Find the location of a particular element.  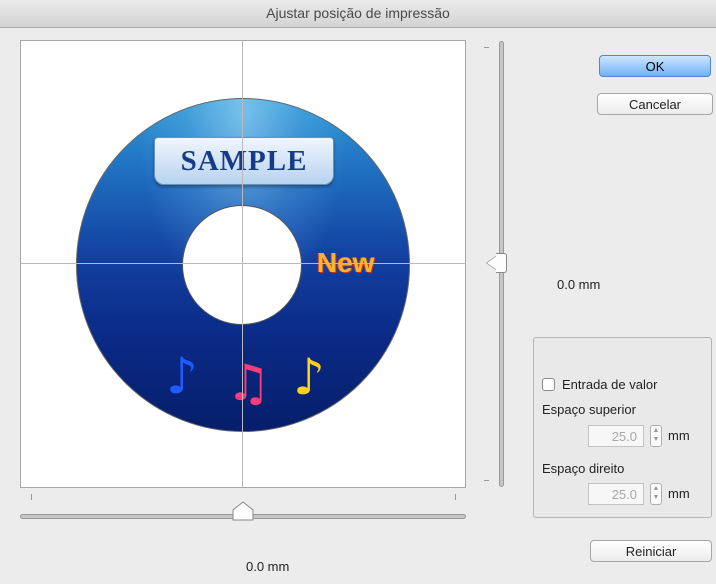

horizontal-slider-thumb is located at coordinates (243, 511).